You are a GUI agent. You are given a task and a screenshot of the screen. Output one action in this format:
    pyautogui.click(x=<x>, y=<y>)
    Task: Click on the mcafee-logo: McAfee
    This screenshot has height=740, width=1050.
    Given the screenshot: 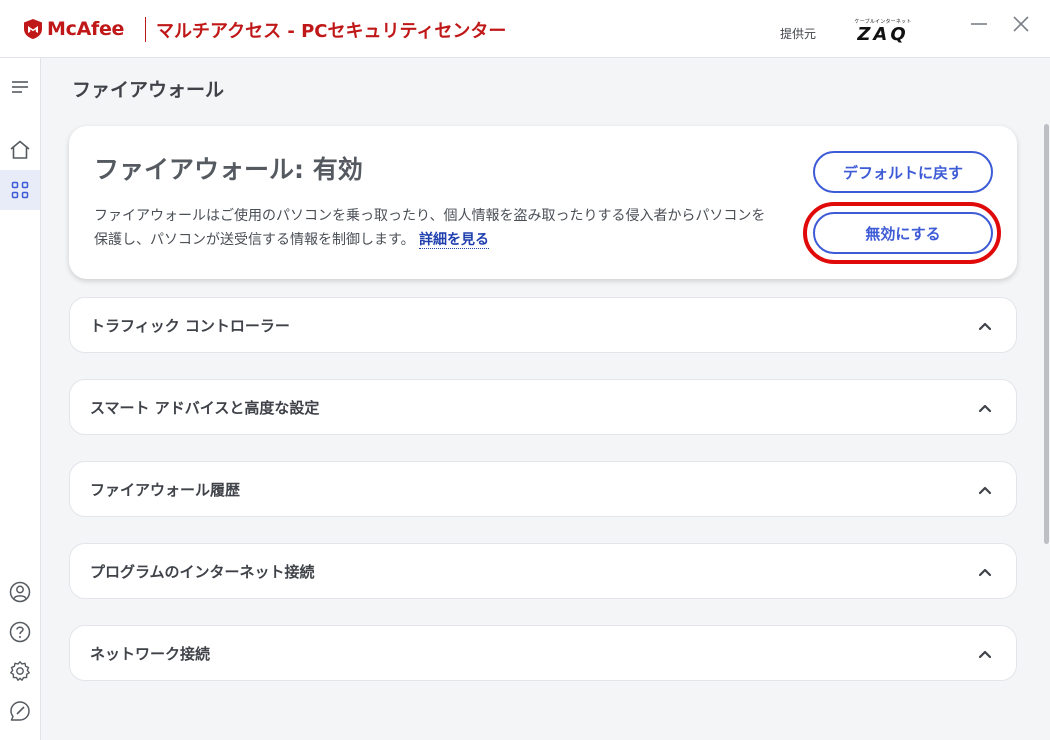 What is the action you would take?
    pyautogui.click(x=73, y=29)
    